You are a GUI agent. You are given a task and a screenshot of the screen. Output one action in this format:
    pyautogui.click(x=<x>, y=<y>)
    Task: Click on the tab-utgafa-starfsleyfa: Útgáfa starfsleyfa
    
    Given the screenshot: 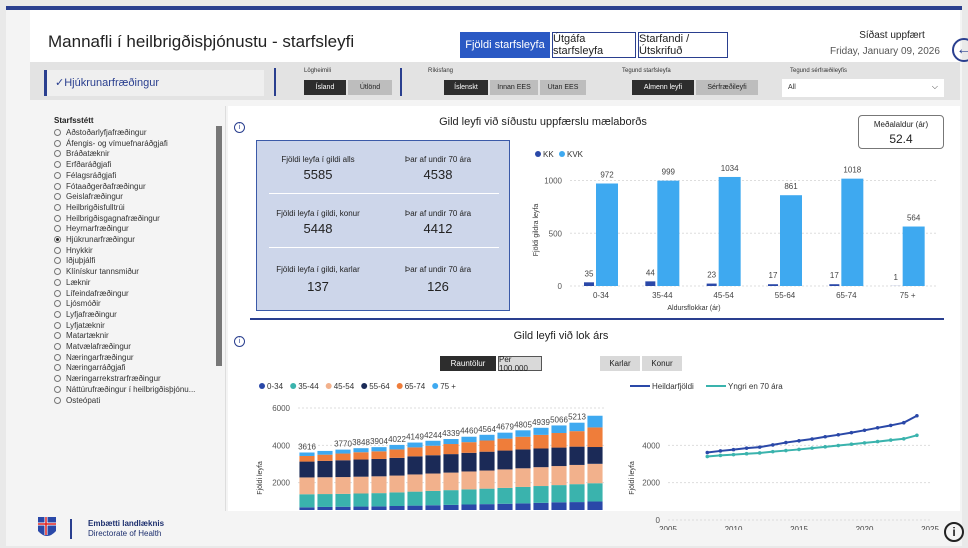 What is the action you would take?
    pyautogui.click(x=594, y=45)
    